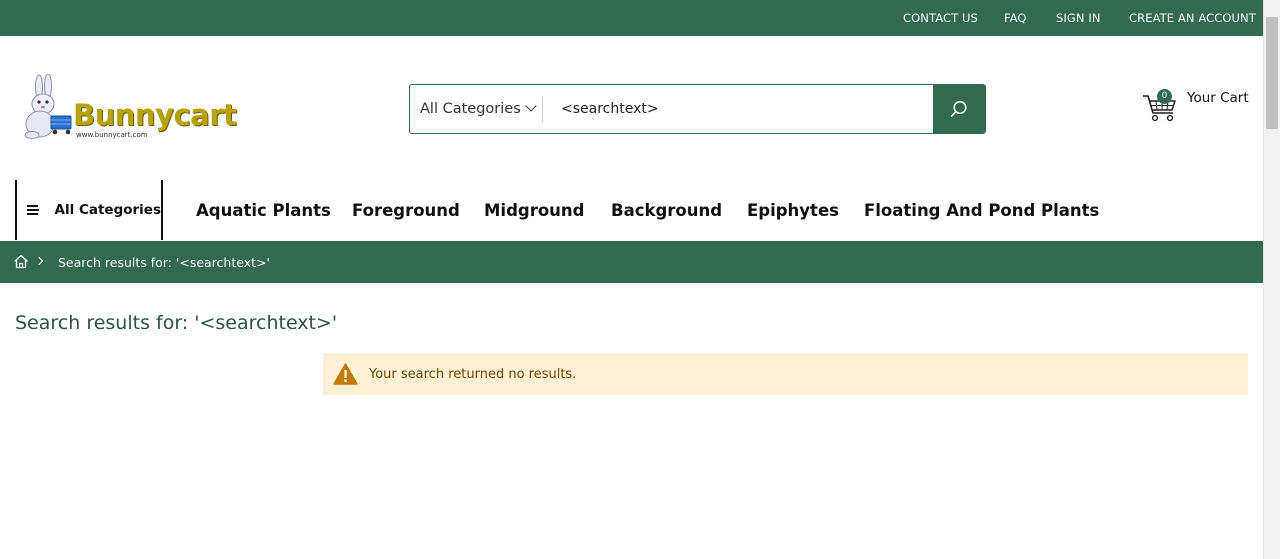  Describe the element at coordinates (631, 262) in the screenshot. I see `breadcrumb: Search results for: '<searchtext>'` at that location.